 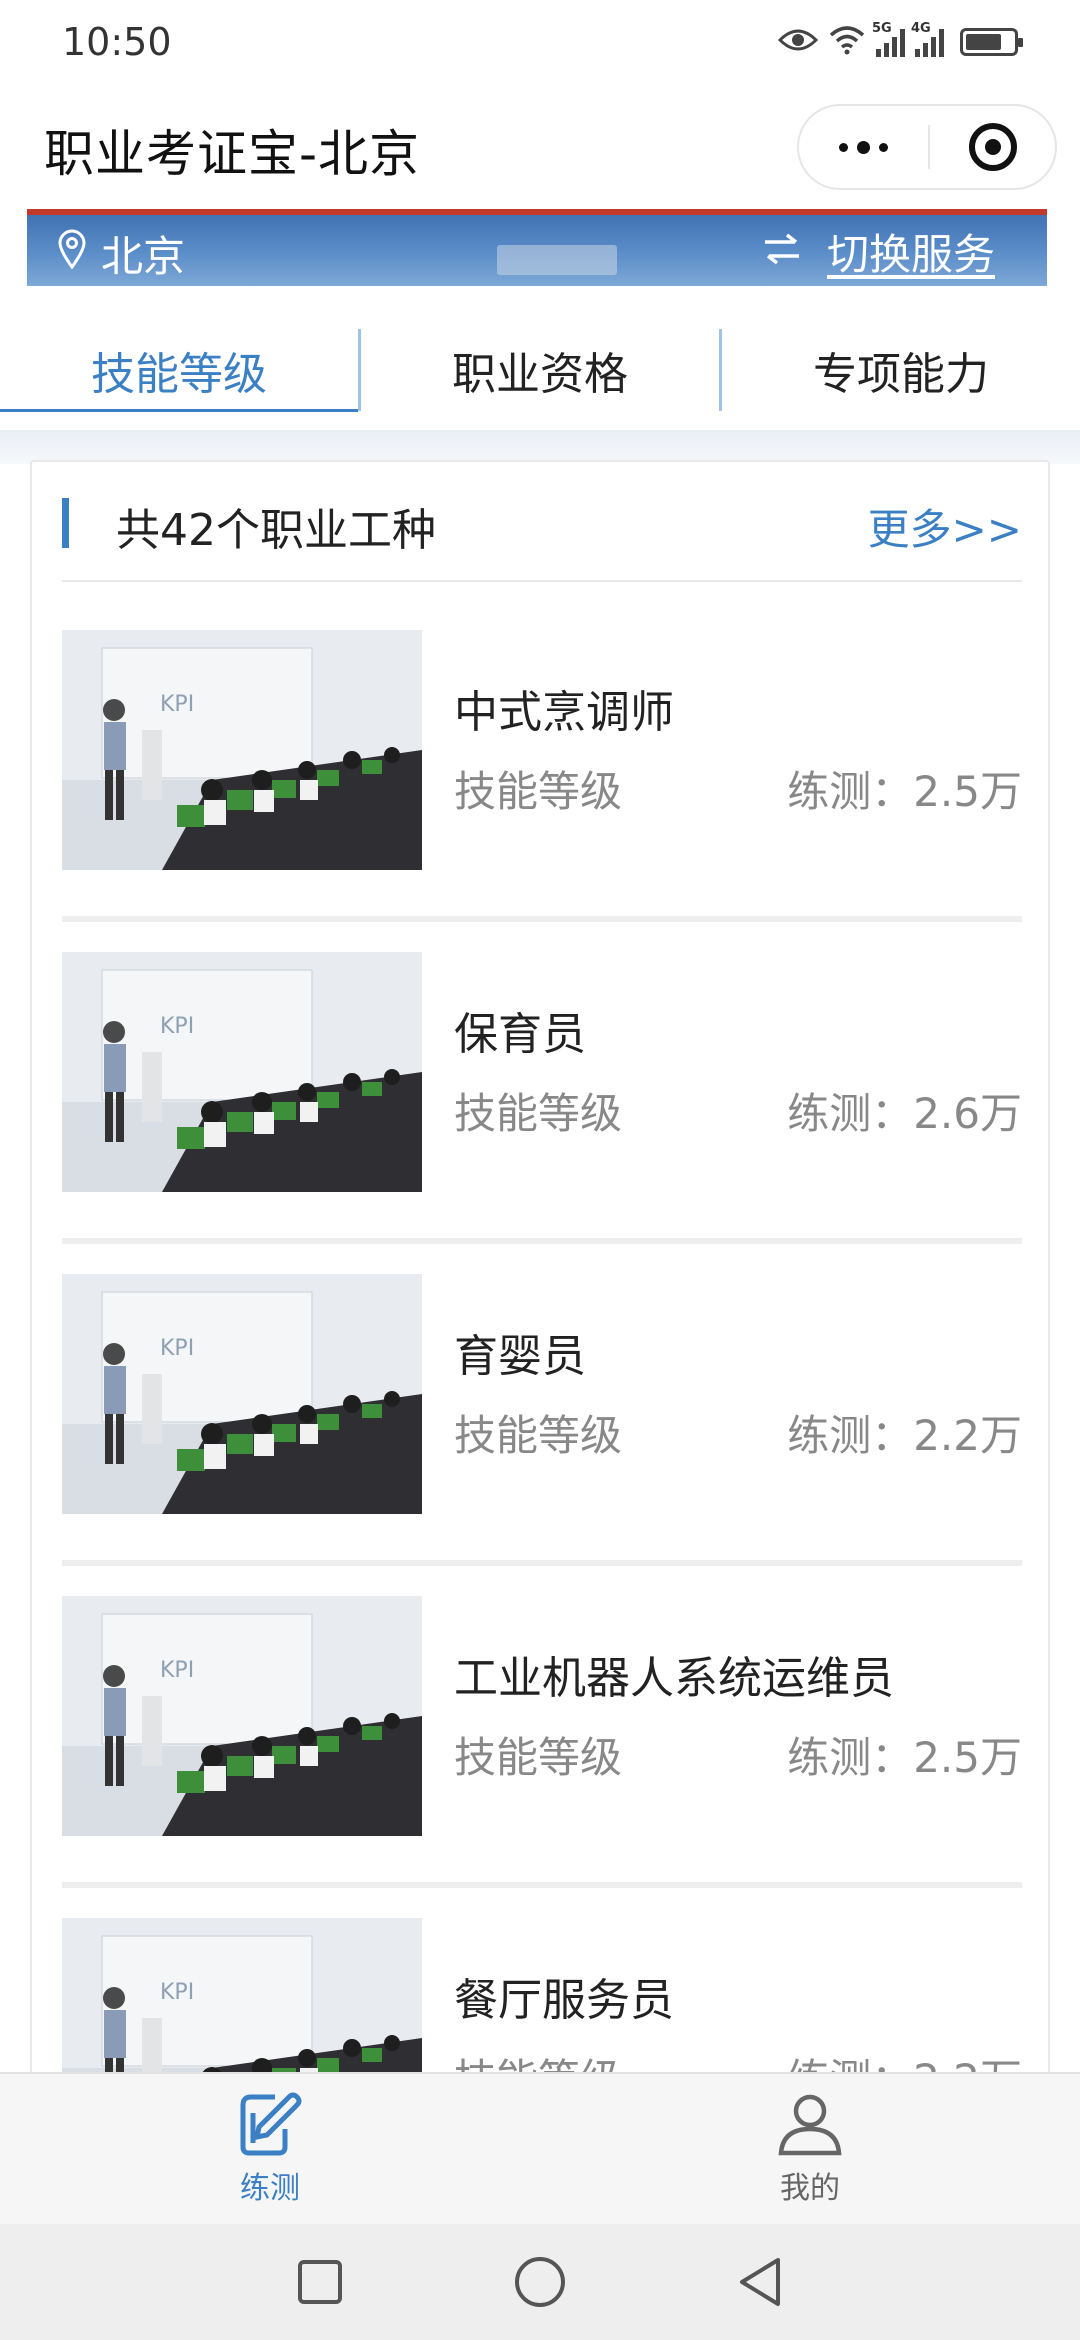 I want to click on bottom-tab-bar: 练测 我的, so click(x=540, y=2148).